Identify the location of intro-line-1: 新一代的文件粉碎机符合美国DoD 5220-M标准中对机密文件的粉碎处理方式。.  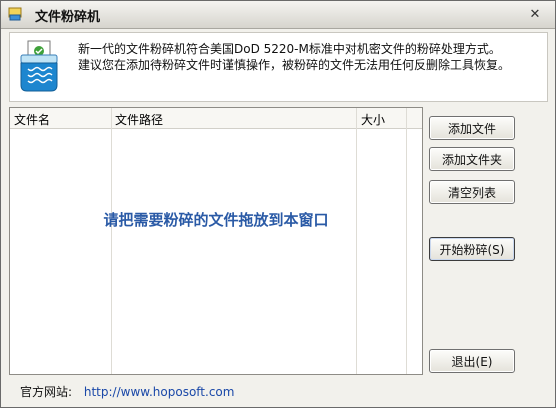
(289, 49).